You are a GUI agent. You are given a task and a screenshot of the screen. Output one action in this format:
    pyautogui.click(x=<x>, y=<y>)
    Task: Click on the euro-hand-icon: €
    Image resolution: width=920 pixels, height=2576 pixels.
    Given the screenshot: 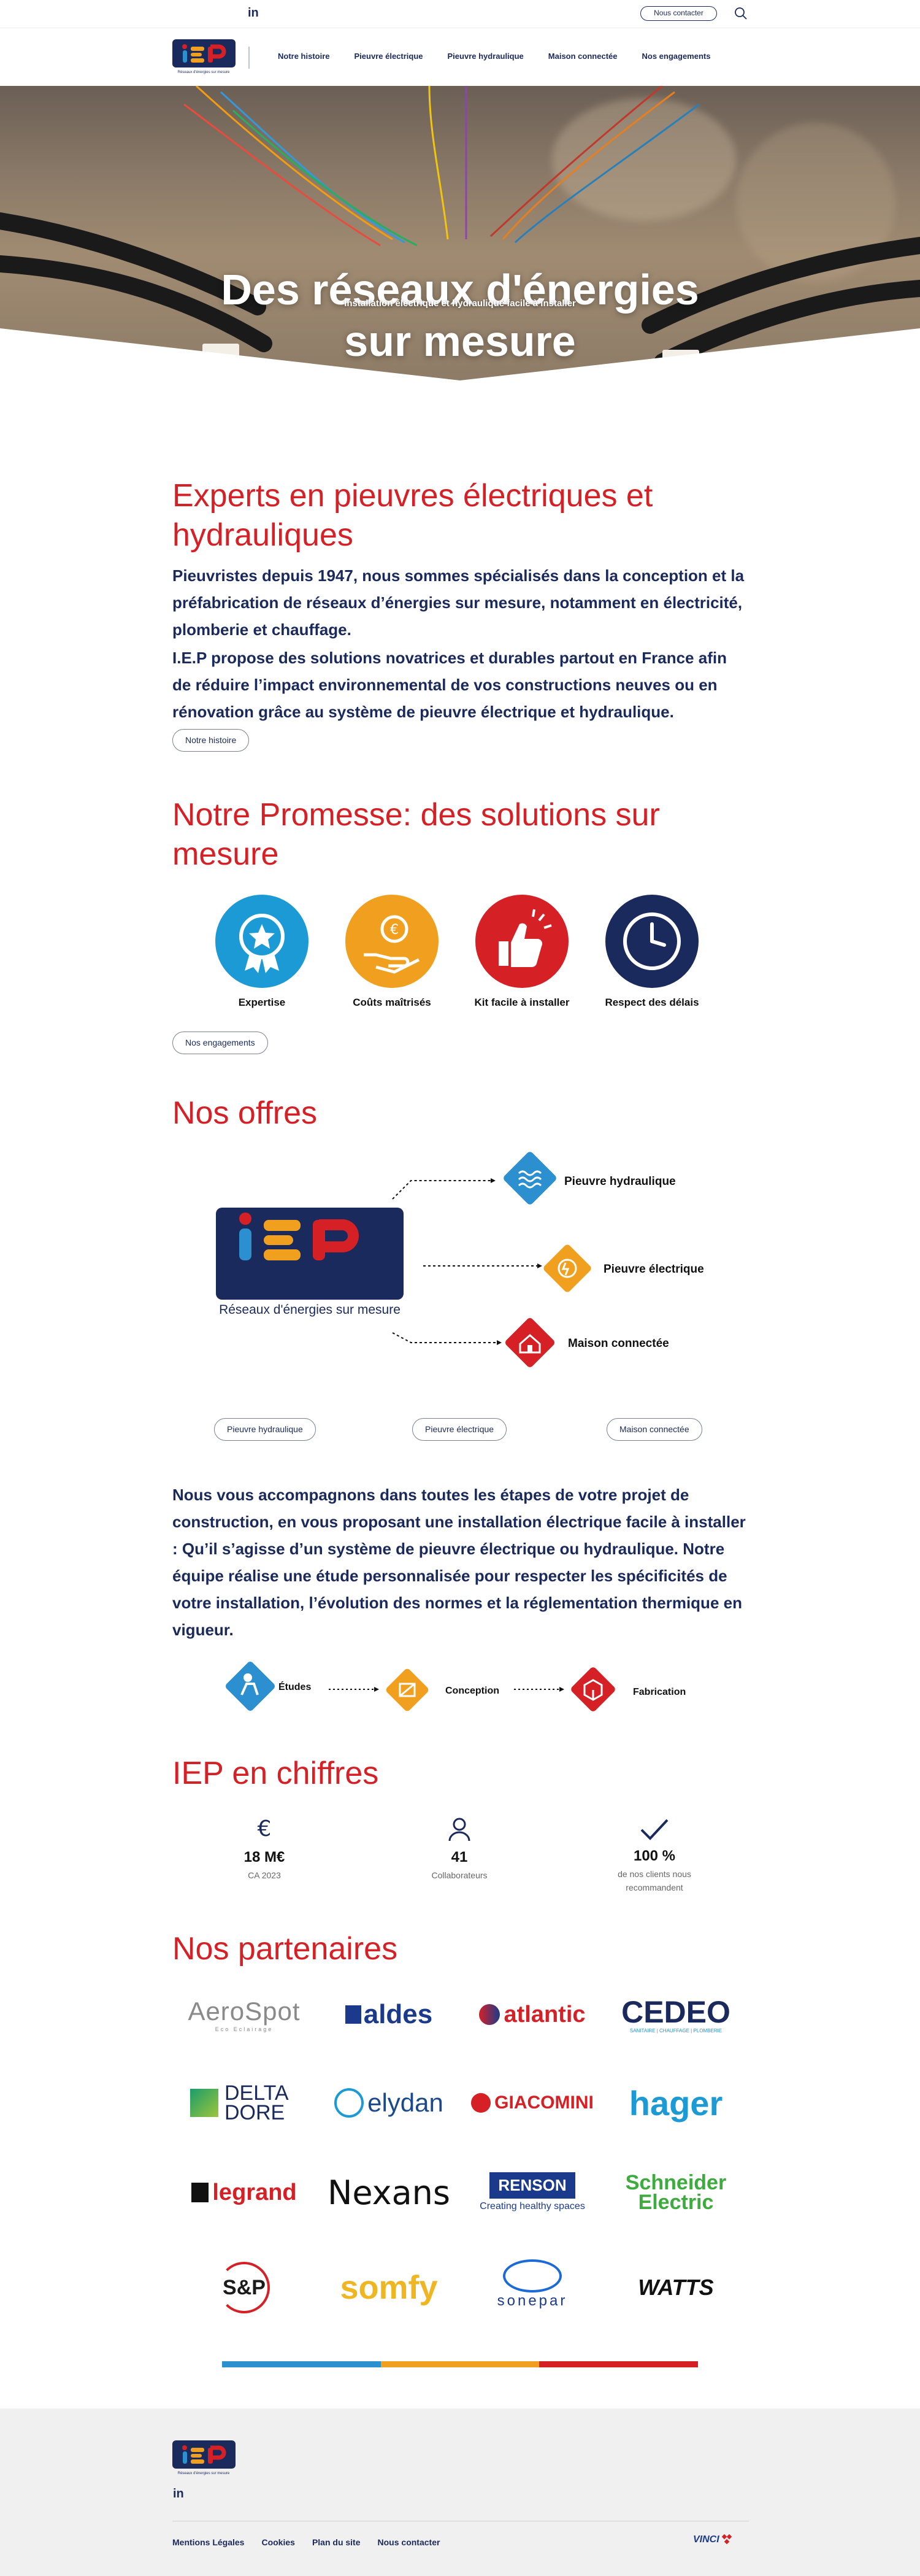 What is the action you would take?
    pyautogui.click(x=392, y=941)
    